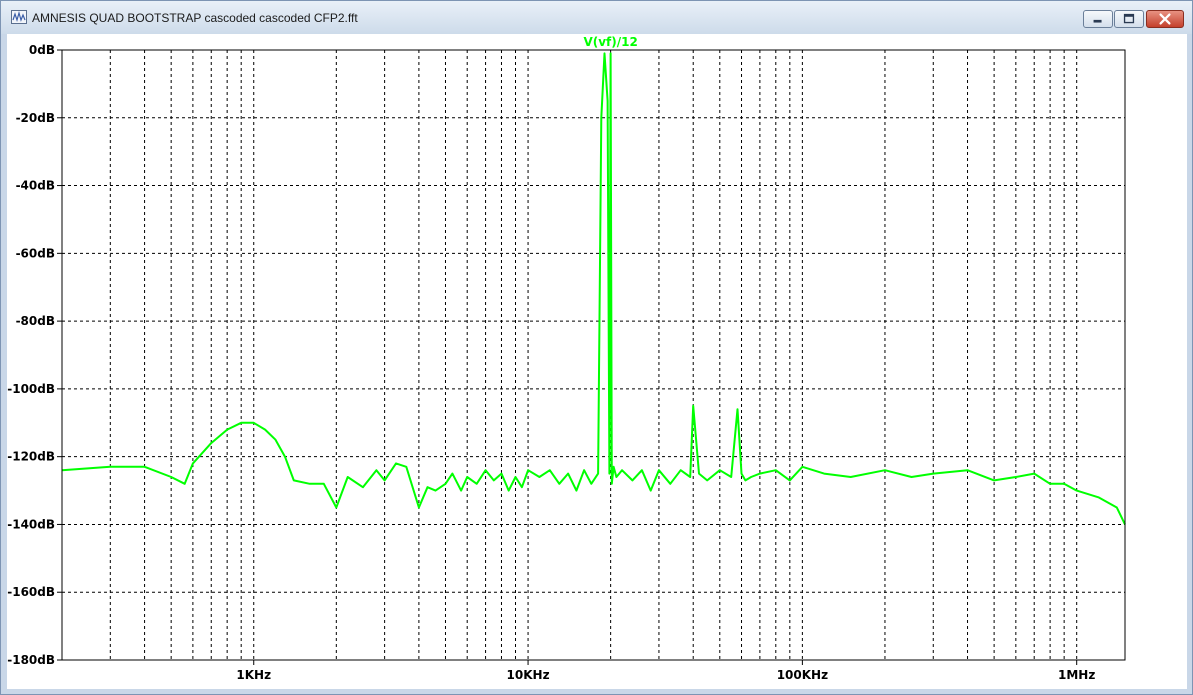 The width and height of the screenshot is (1193, 695). What do you see at coordinates (31, 660) in the screenshot?
I see `y-tick-label: -180dB` at bounding box center [31, 660].